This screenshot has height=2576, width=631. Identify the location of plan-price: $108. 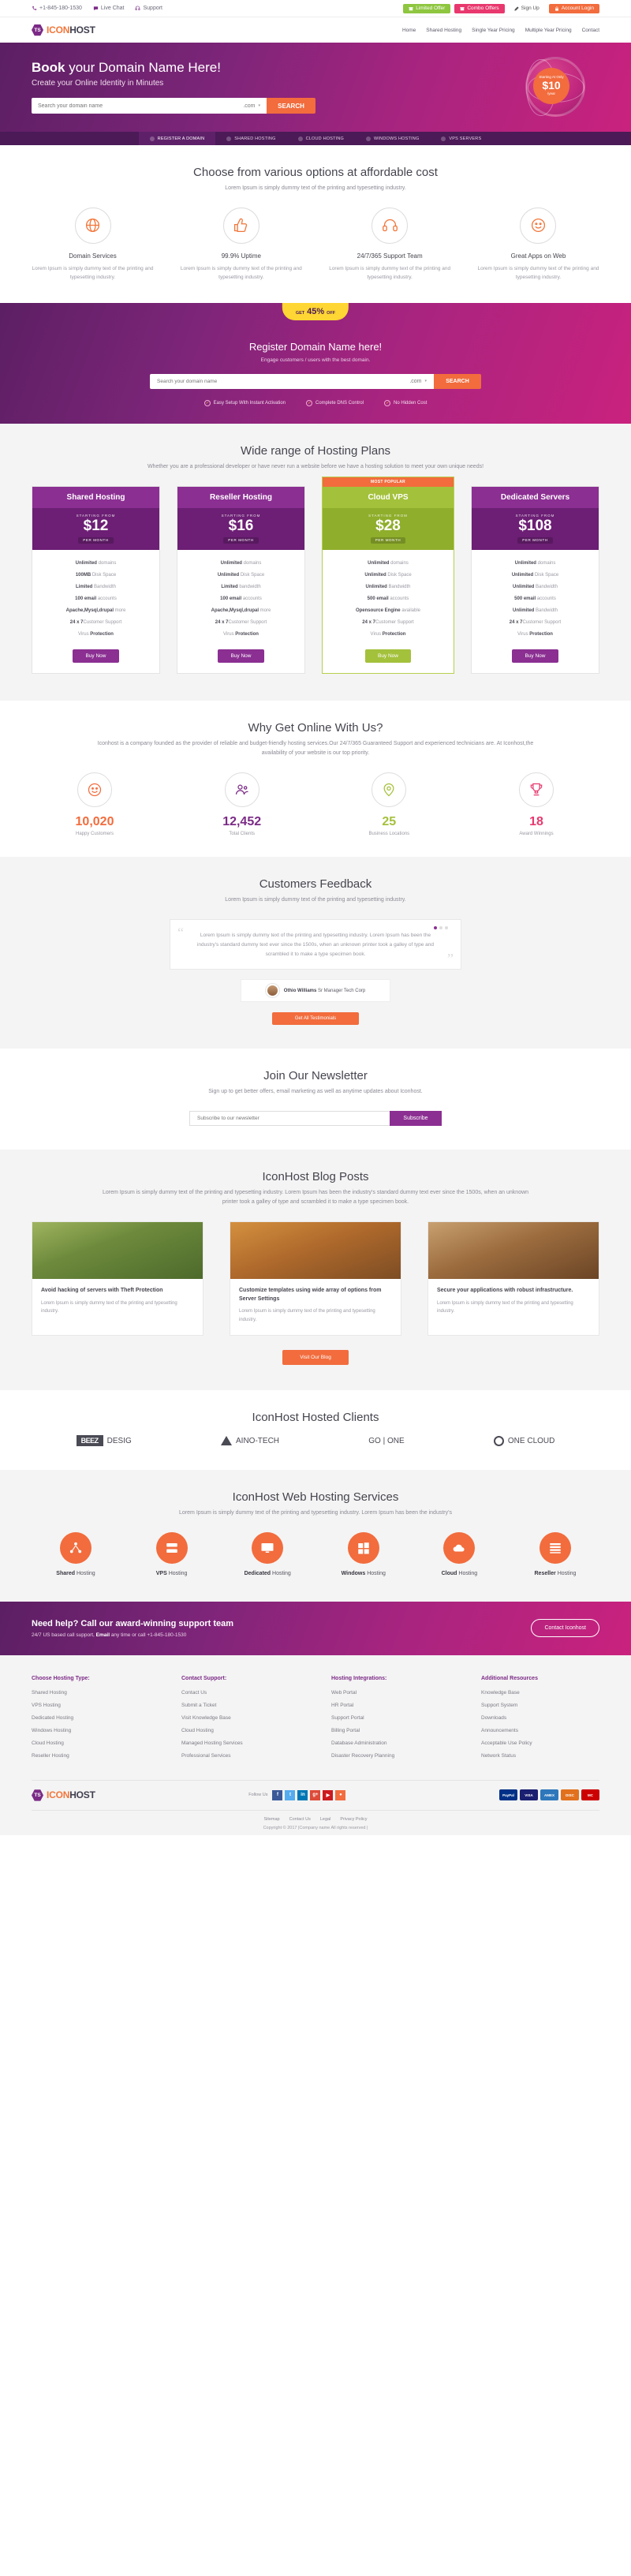
(535, 525).